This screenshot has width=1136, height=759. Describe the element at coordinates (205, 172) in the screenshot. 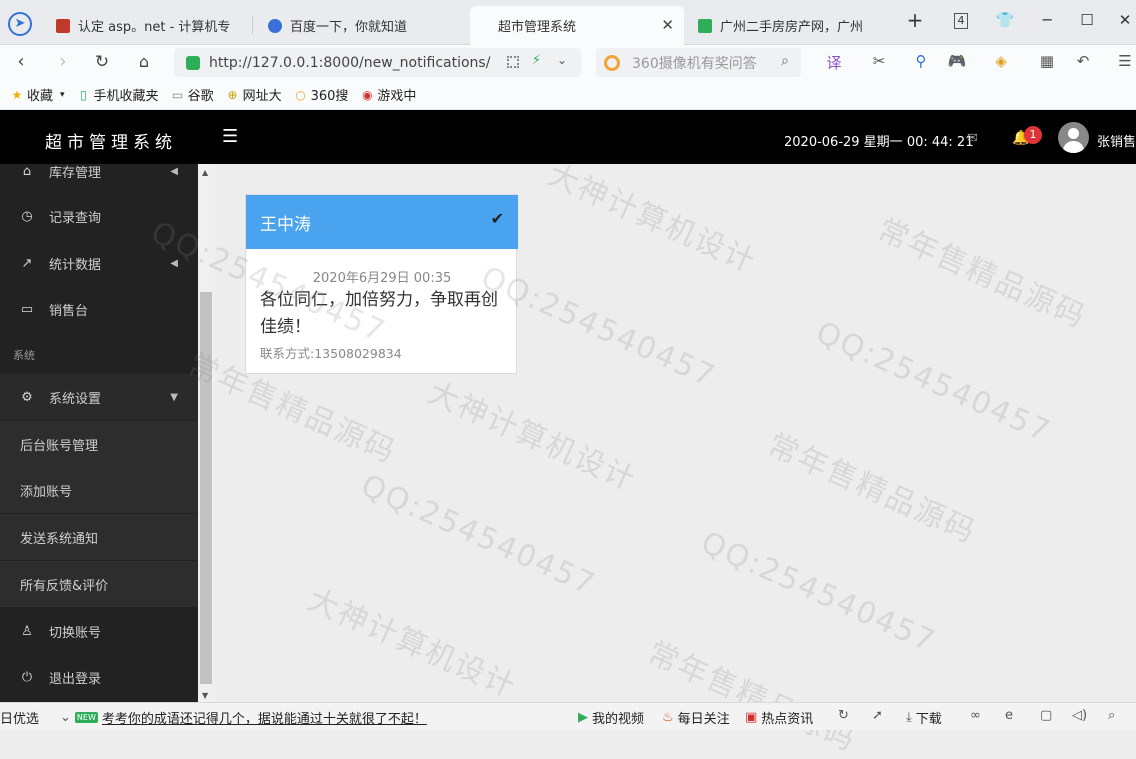

I see `scroll-up-icon: ▲` at that location.